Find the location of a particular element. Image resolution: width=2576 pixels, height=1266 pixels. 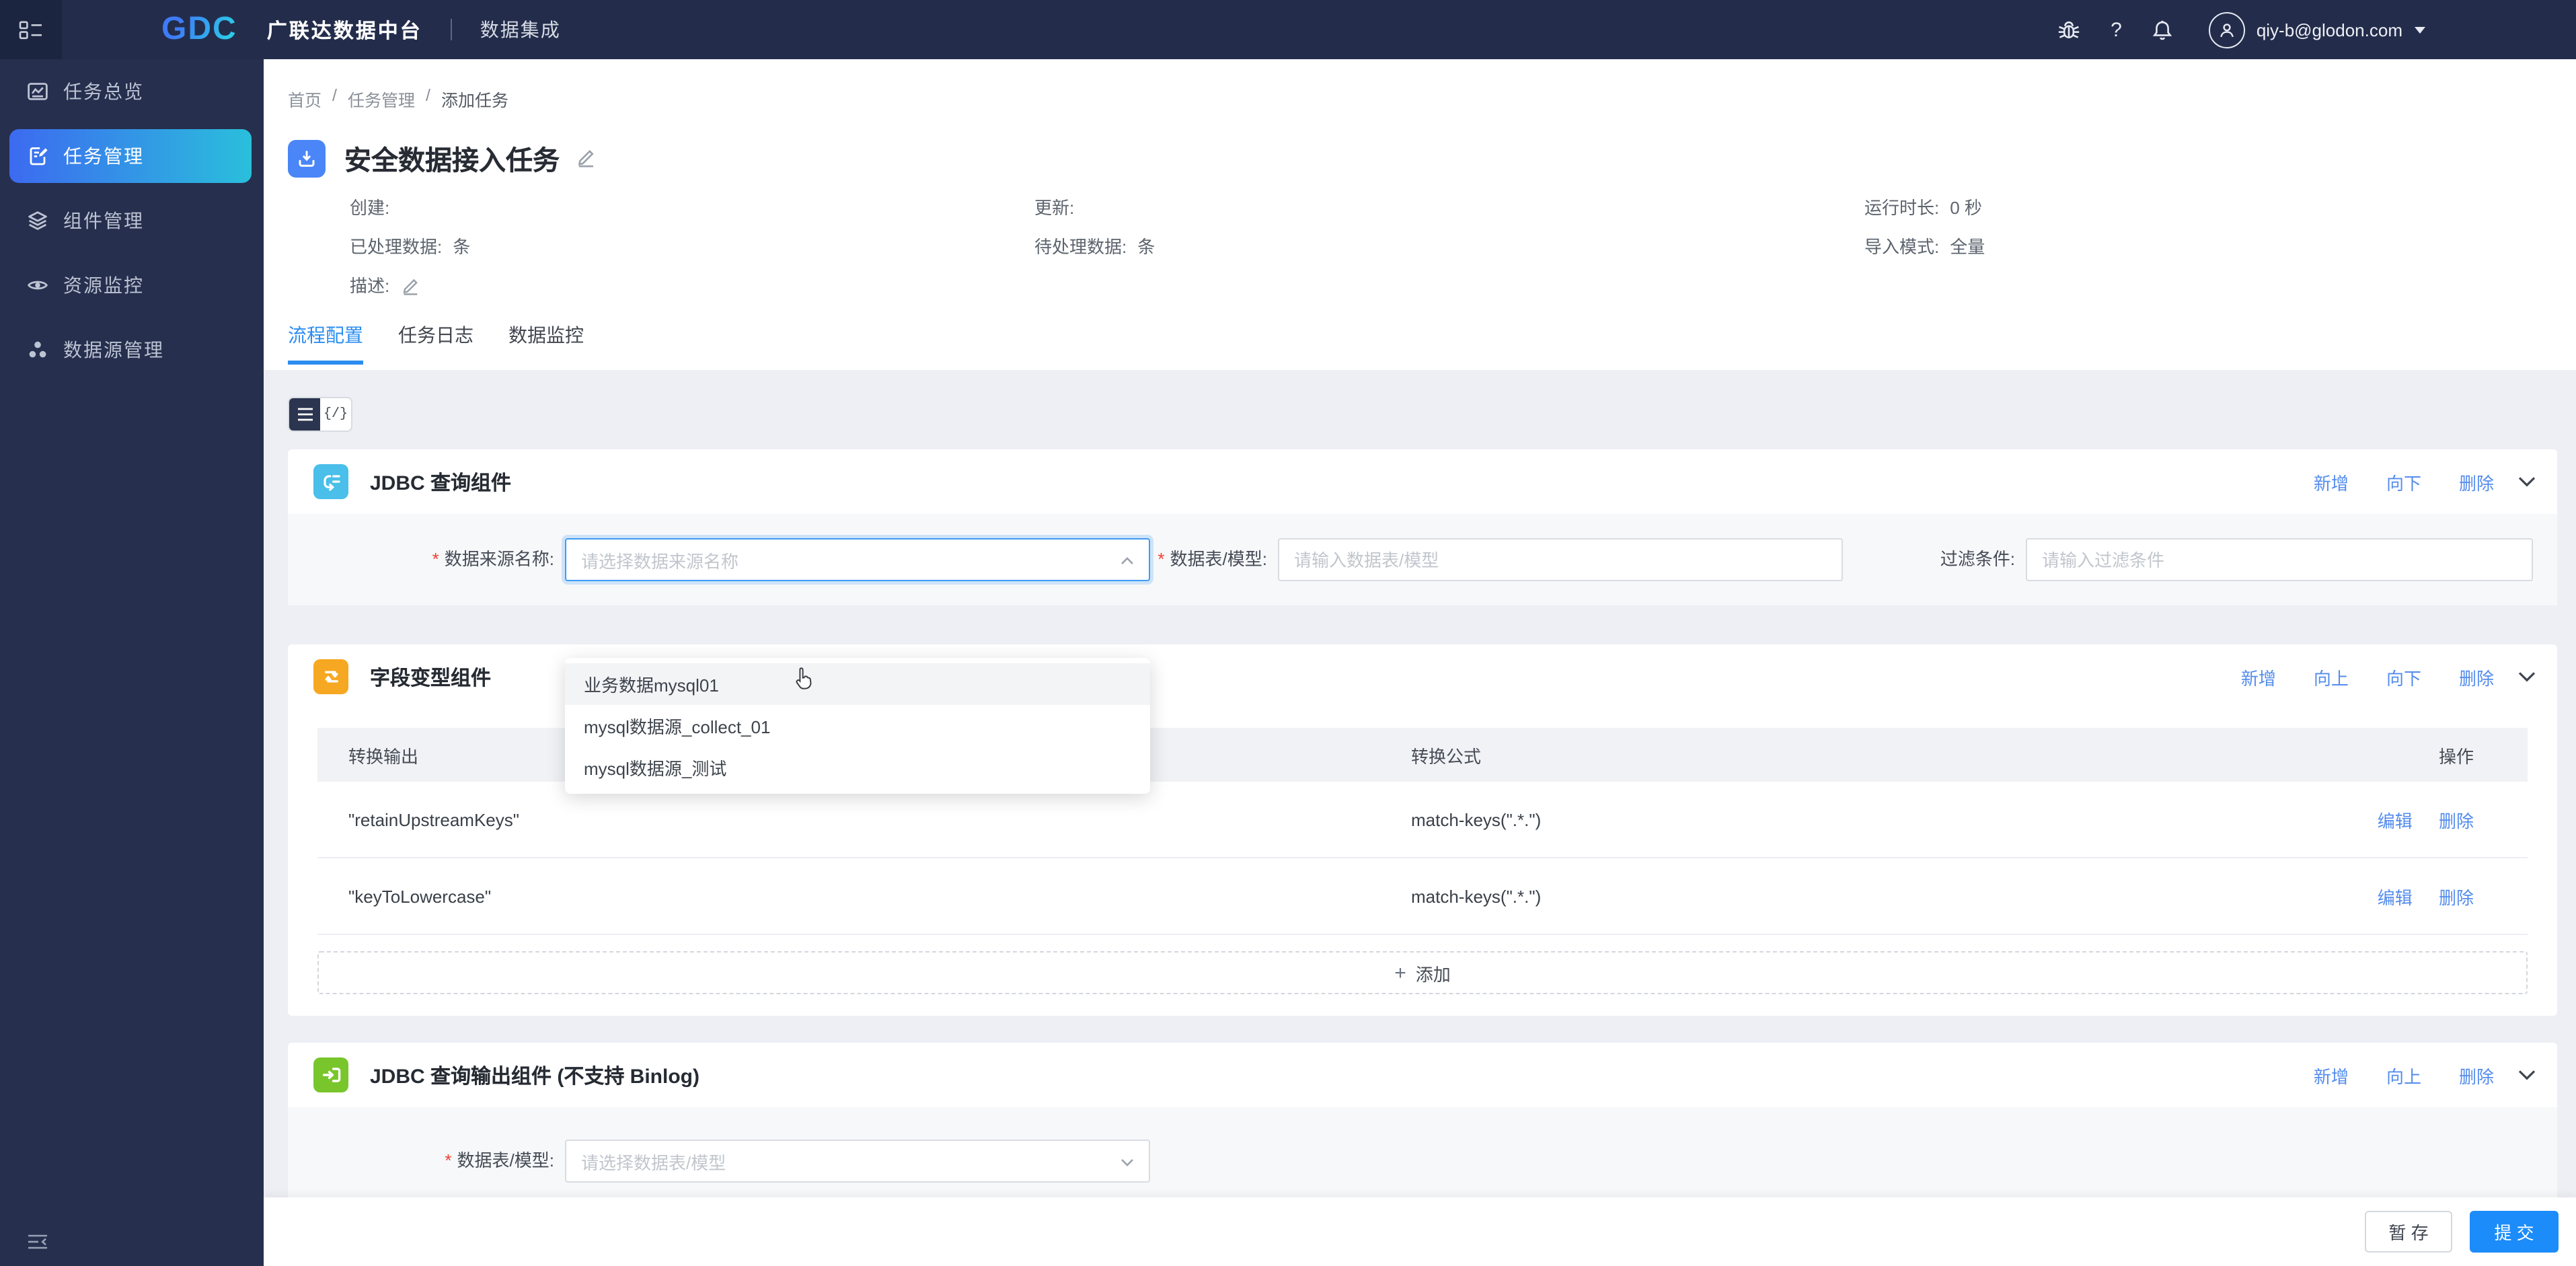

collapse-menu-button is located at coordinates (31, 29).